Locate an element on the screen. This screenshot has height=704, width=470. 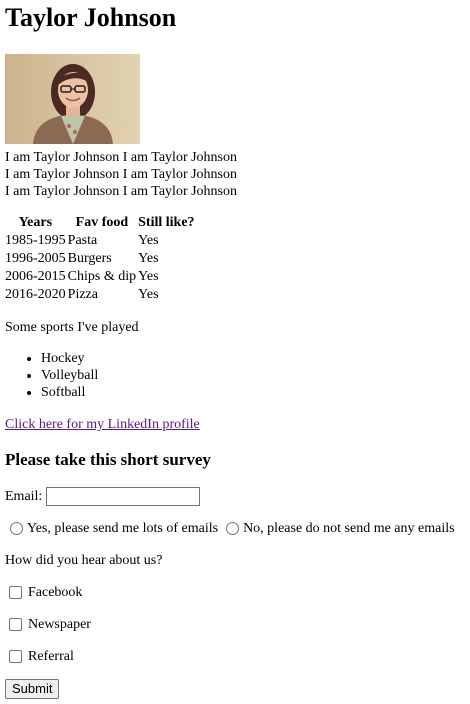
radio-no is located at coordinates (233, 528).